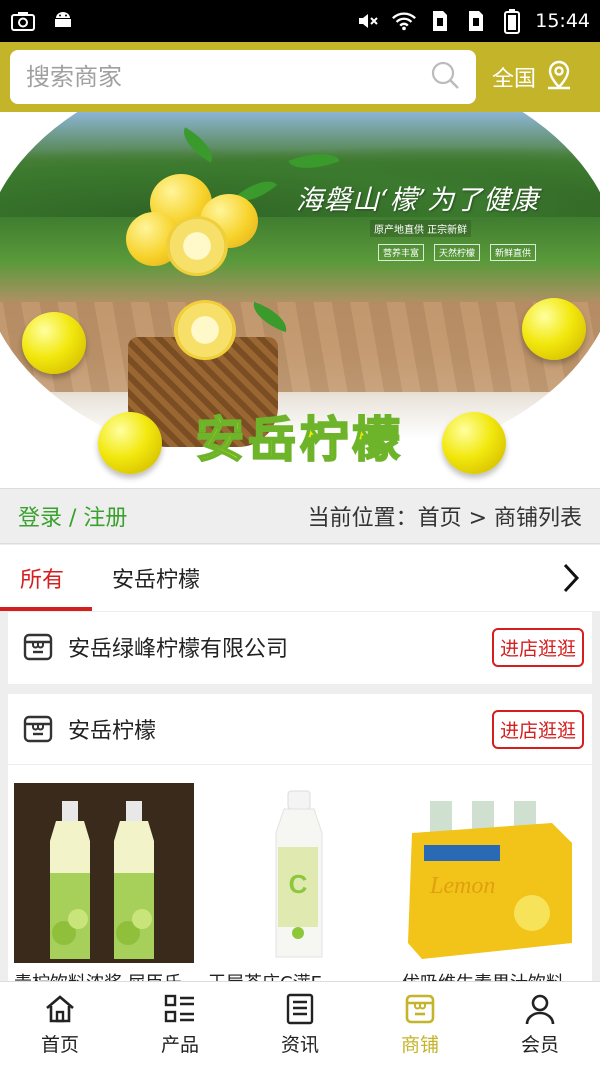 The height and width of the screenshot is (1067, 600). What do you see at coordinates (46, 578) in the screenshot?
I see `tab-all: 所有` at bounding box center [46, 578].